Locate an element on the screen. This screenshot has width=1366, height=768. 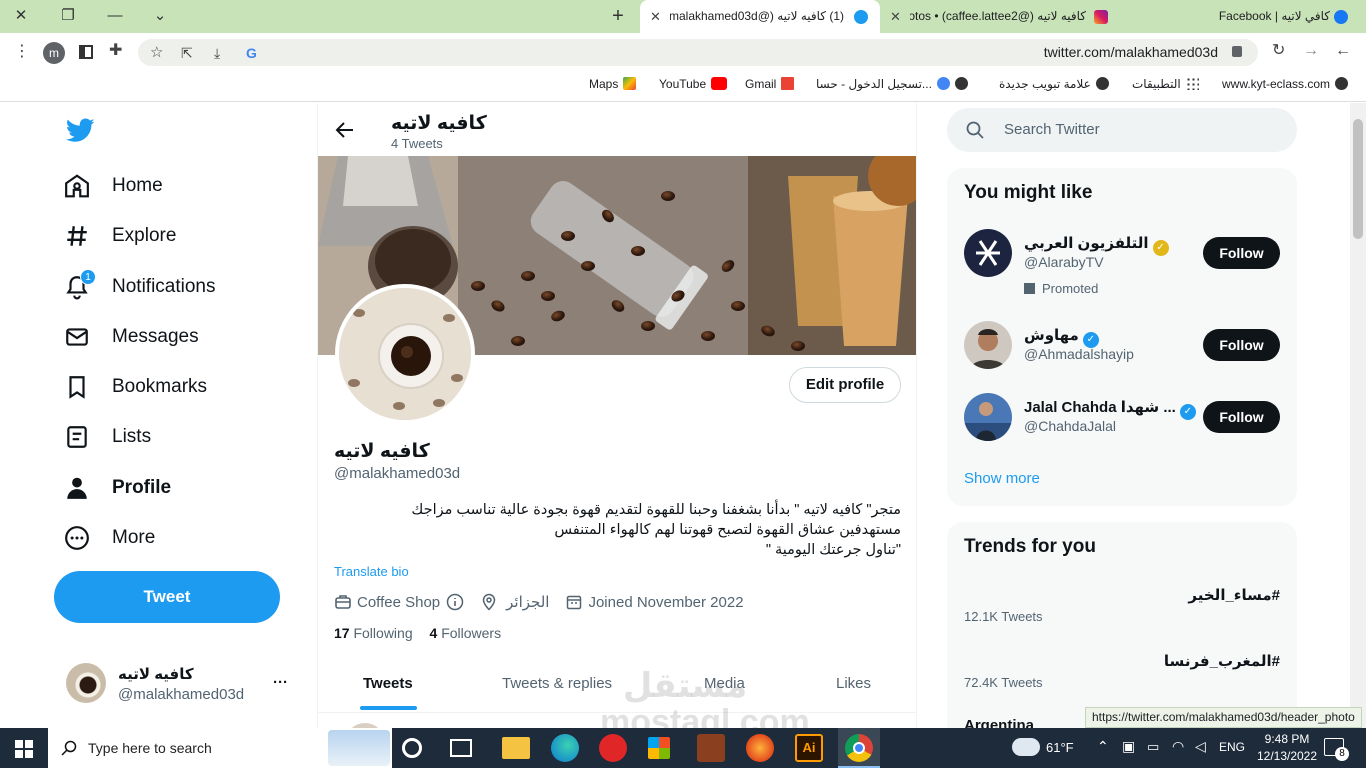
nav-label: Home is located at coordinates (137, 185).